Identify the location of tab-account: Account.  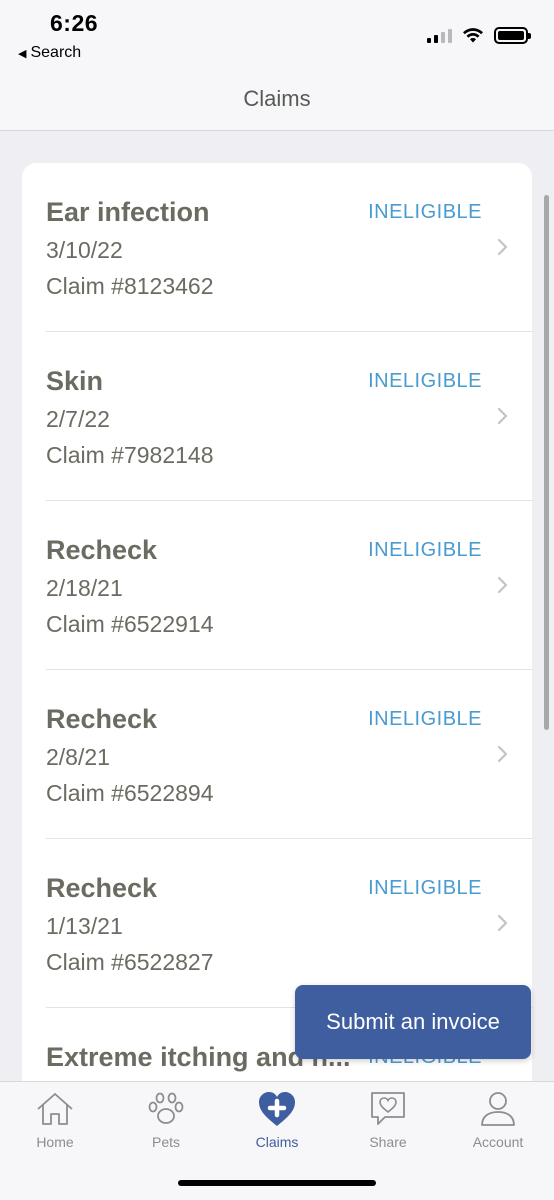
(498, 1125).